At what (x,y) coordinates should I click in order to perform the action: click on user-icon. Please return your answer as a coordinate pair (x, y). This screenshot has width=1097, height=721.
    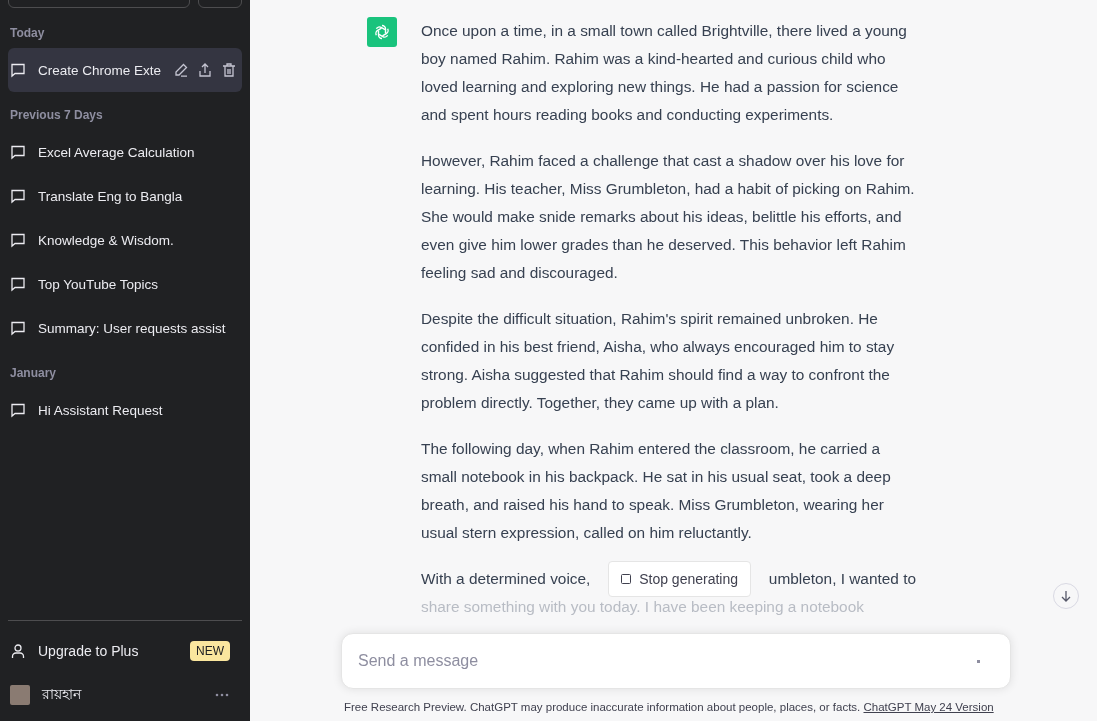
    Looking at the image, I should click on (18, 651).